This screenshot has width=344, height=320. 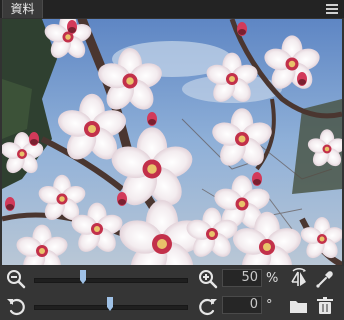 What do you see at coordinates (82, 277) in the screenshot?
I see `zoom-slider-thumb` at bounding box center [82, 277].